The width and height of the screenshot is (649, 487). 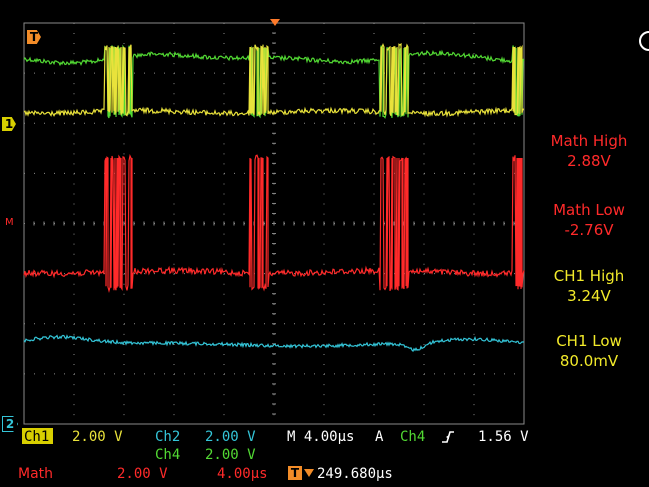 What do you see at coordinates (589, 276) in the screenshot?
I see `measurement-label: CH1 High` at bounding box center [589, 276].